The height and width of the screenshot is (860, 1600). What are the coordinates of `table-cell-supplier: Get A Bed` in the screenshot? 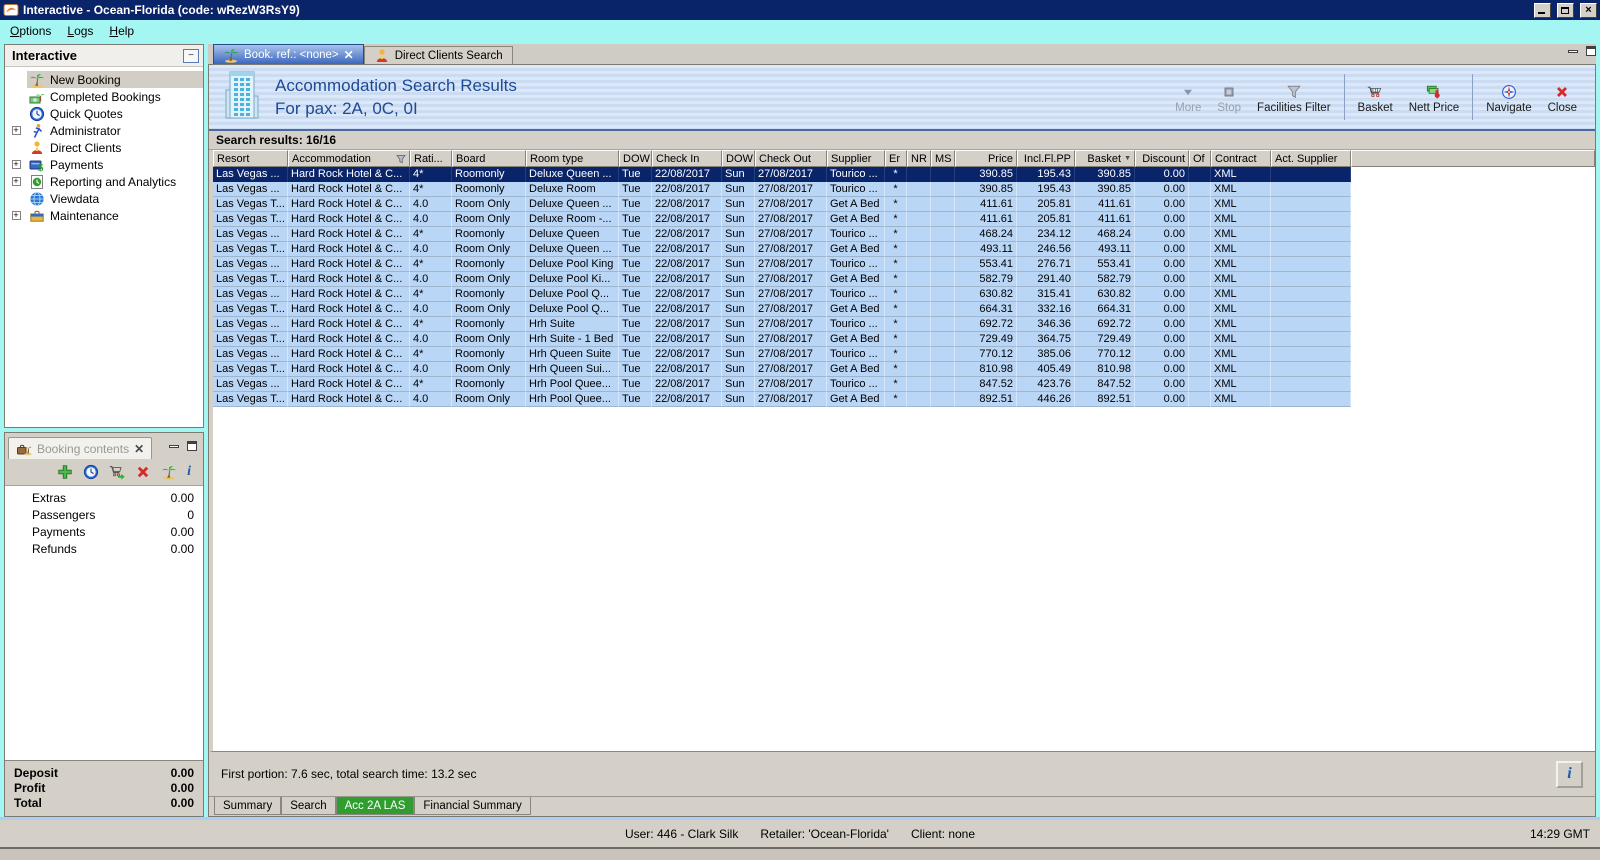 It's located at (856, 219).